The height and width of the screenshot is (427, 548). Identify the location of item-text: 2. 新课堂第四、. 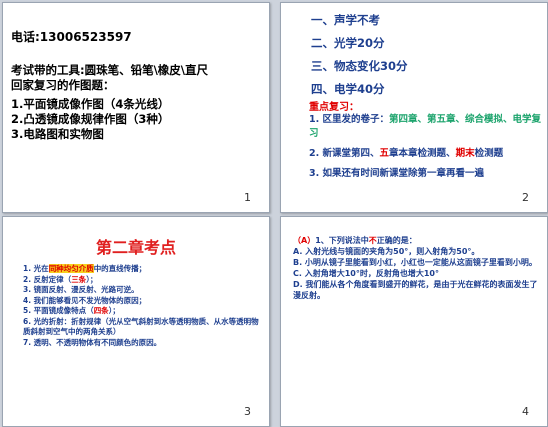
(344, 153).